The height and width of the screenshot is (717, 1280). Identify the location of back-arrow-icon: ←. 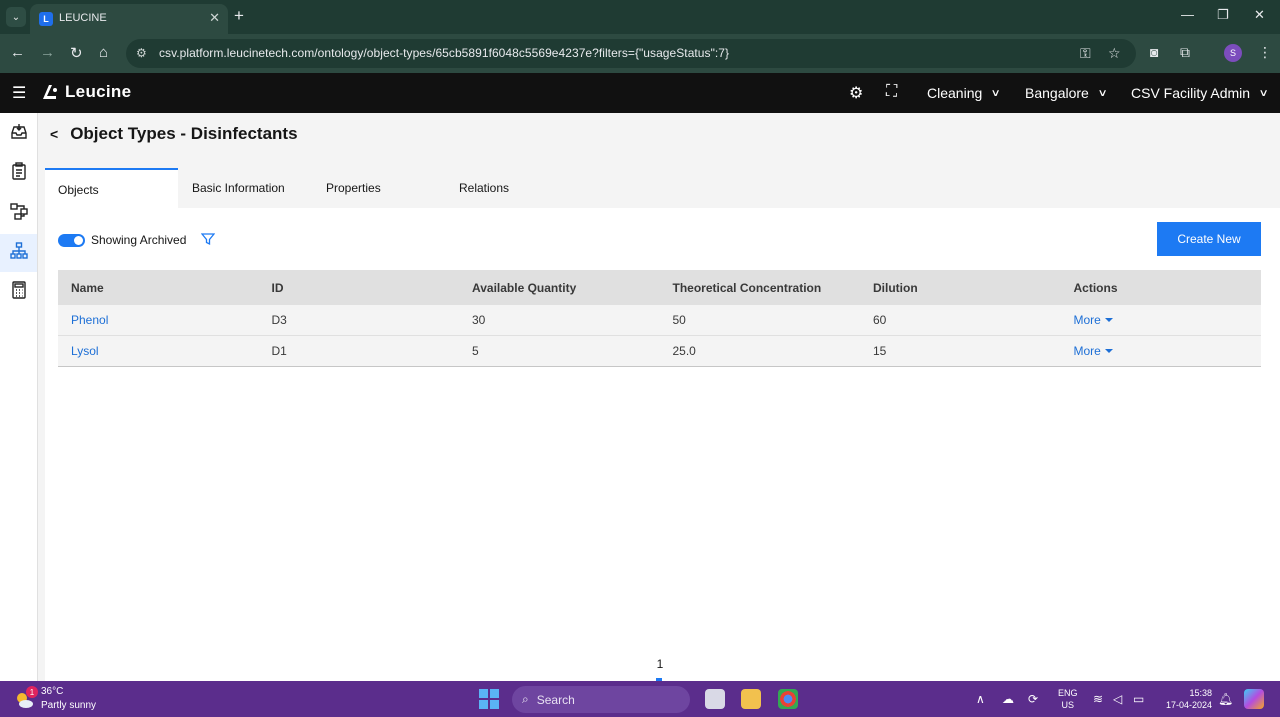
(17, 52).